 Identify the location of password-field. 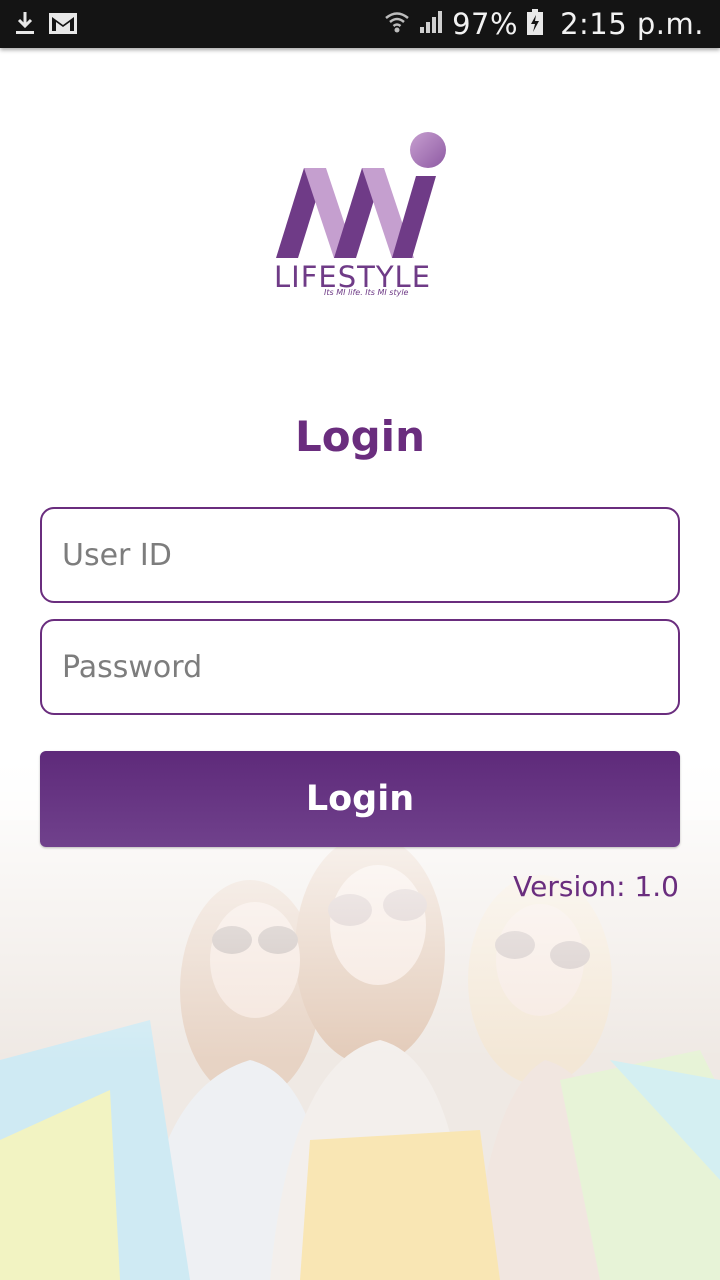
(360, 667).